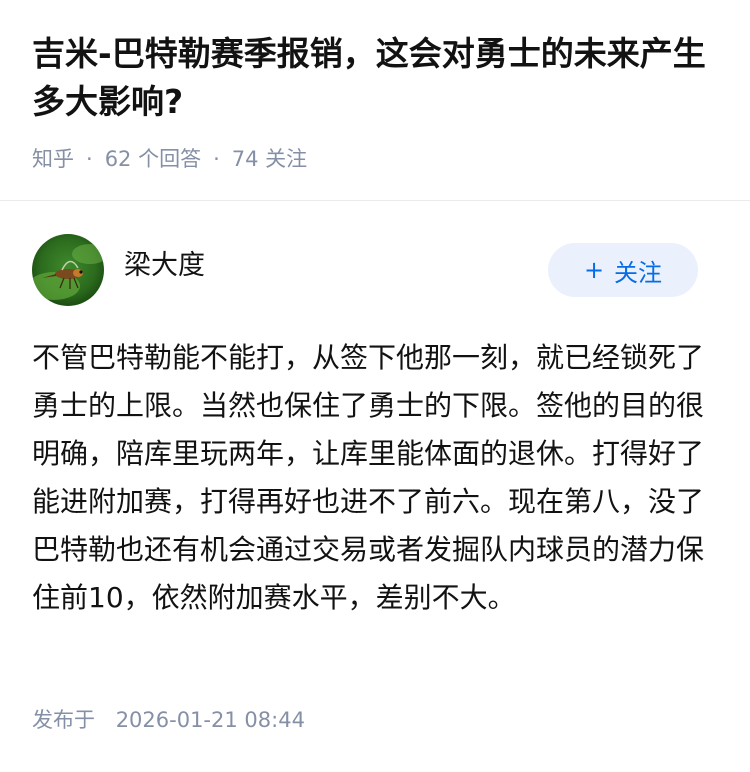 The height and width of the screenshot is (772, 750). What do you see at coordinates (638, 272) in the screenshot?
I see `follow-label: 关注` at bounding box center [638, 272].